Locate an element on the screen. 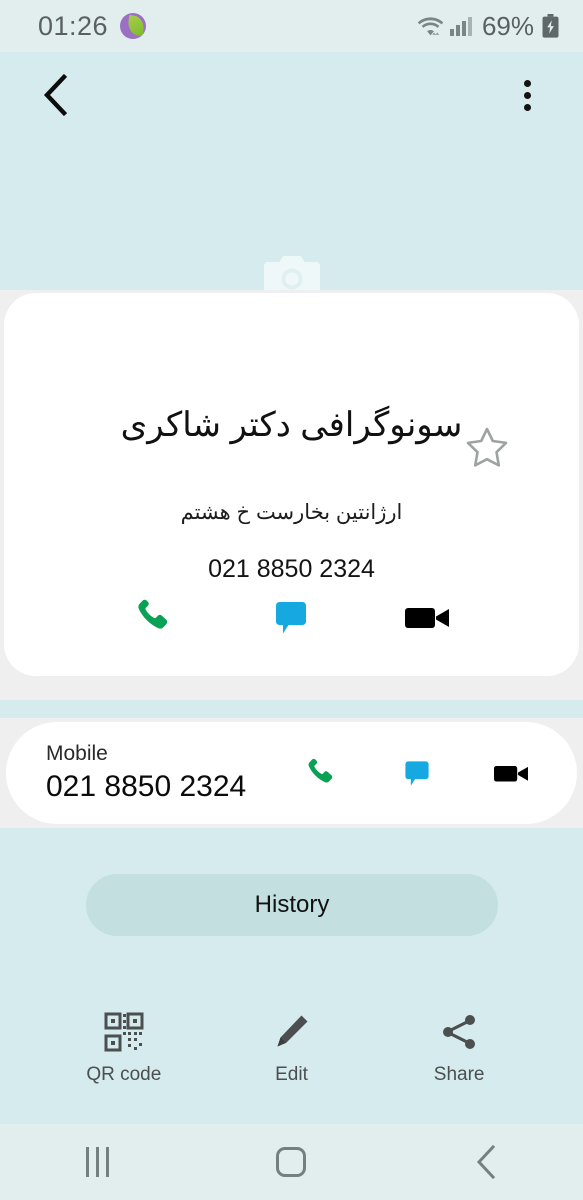  cellular-signal-icon is located at coordinates (460, 26).